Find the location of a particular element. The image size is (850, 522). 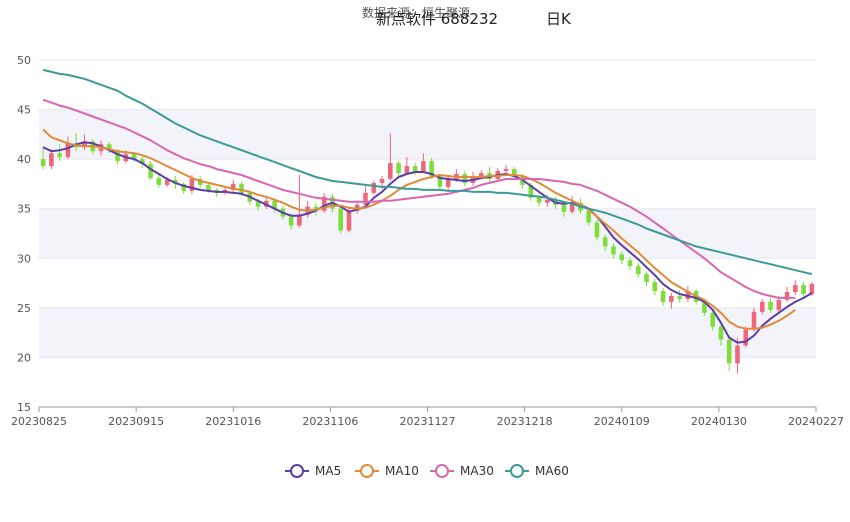

y-tick-label: 15 is located at coordinates (24, 407).